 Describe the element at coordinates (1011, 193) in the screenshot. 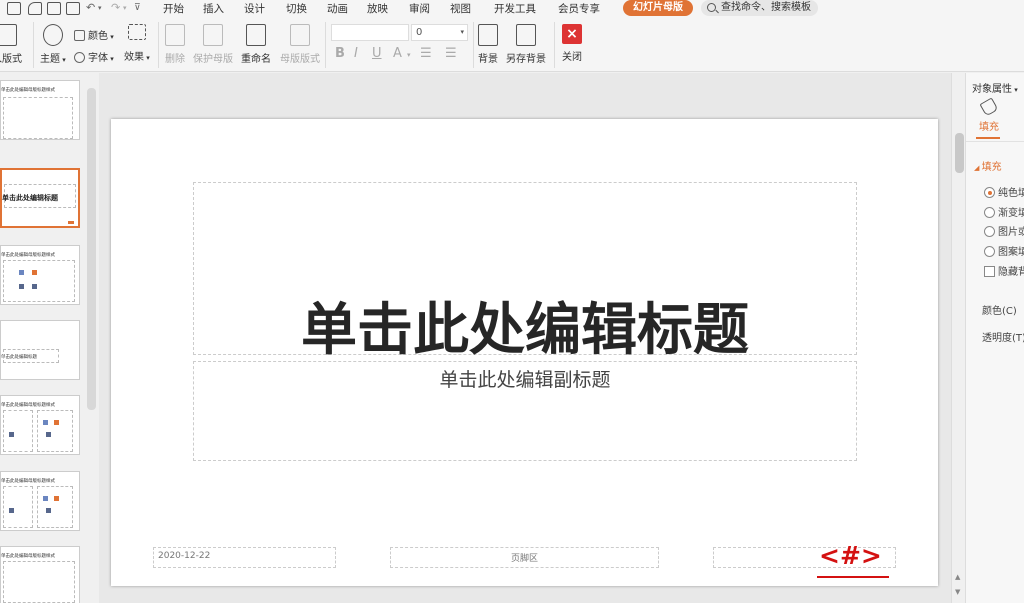

I see `solid-fill-label: 纯色填` at that location.